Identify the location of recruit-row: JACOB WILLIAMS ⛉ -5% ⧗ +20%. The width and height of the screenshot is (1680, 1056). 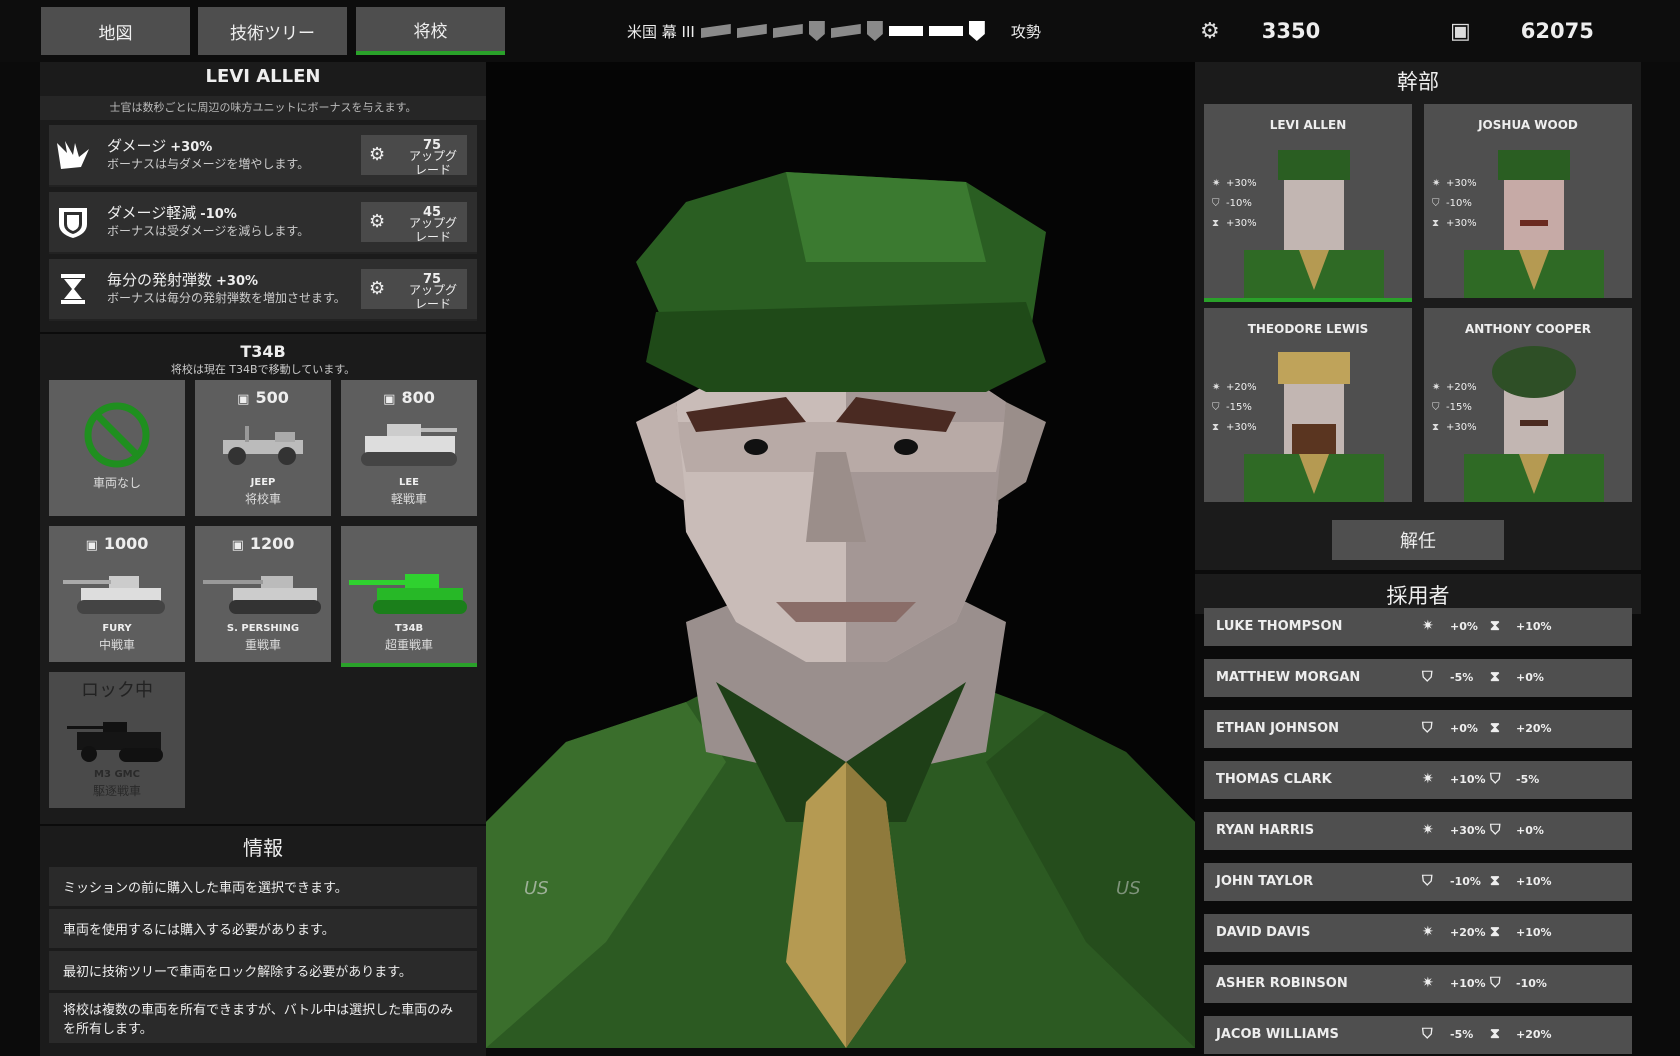
(1418, 1035).